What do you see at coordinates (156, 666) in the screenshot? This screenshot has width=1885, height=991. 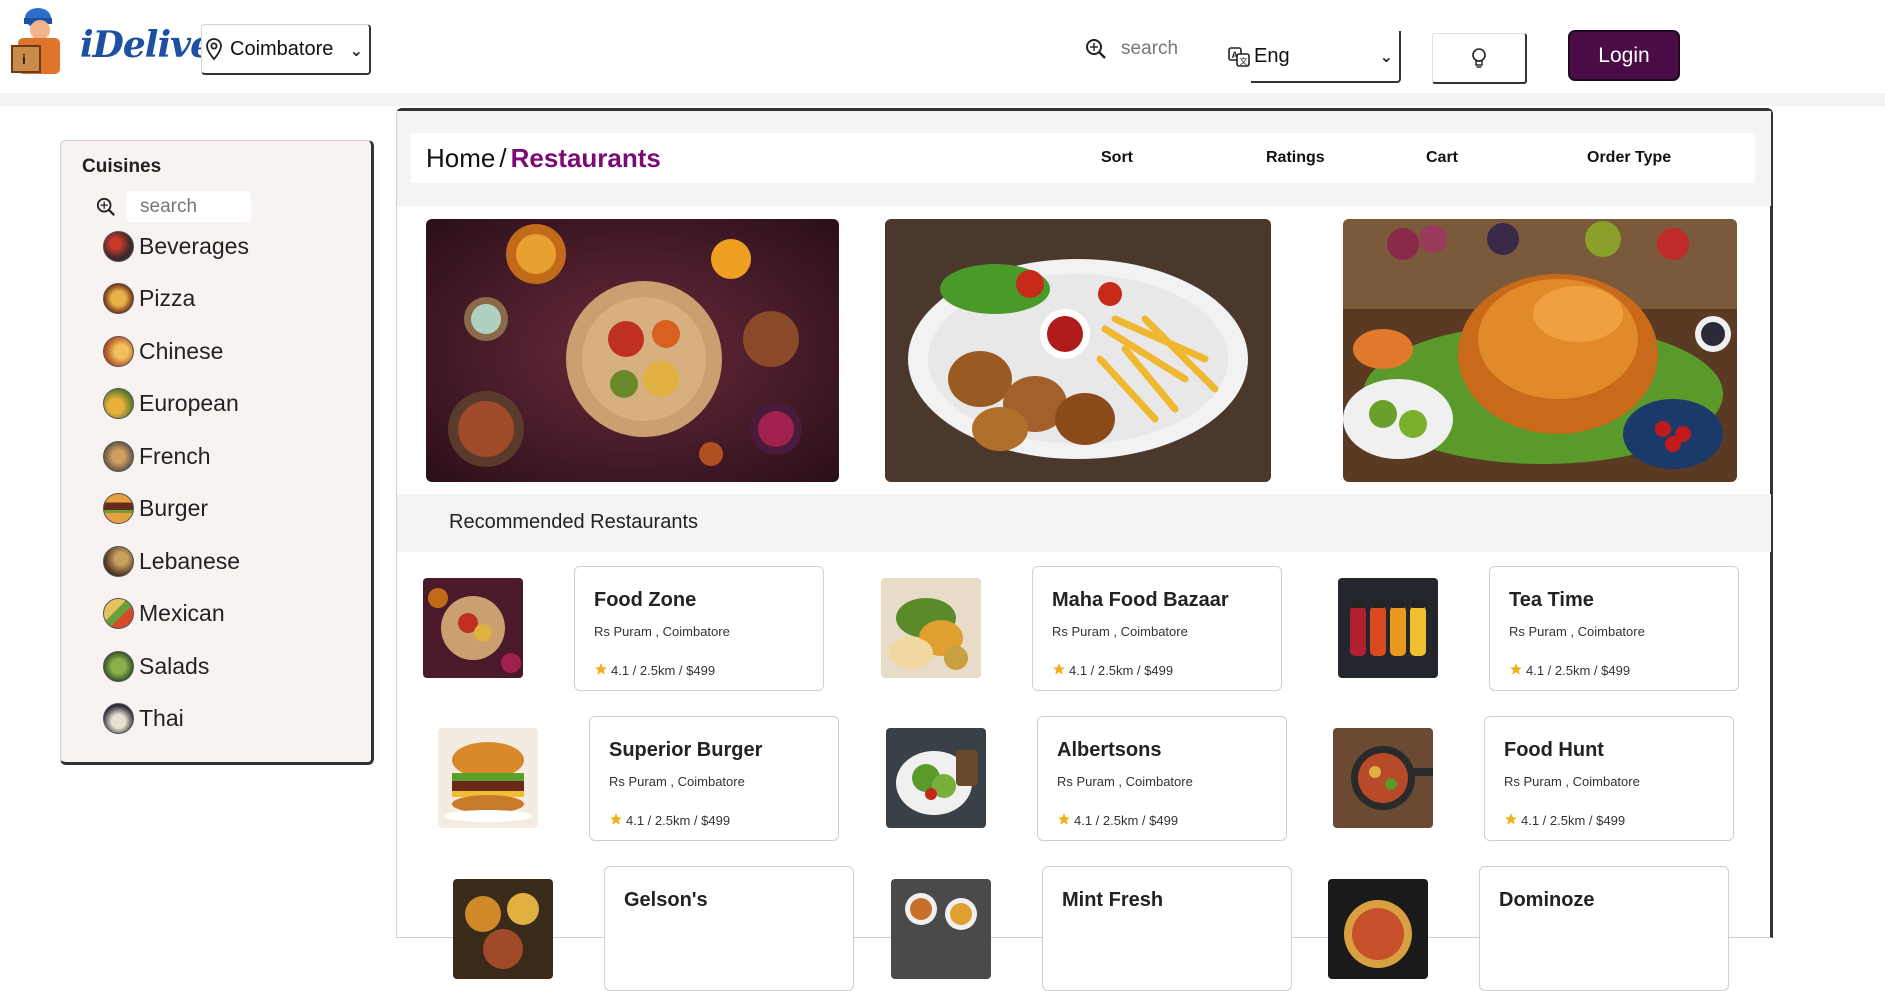 I see `cuisine-item-salads: Salads` at bounding box center [156, 666].